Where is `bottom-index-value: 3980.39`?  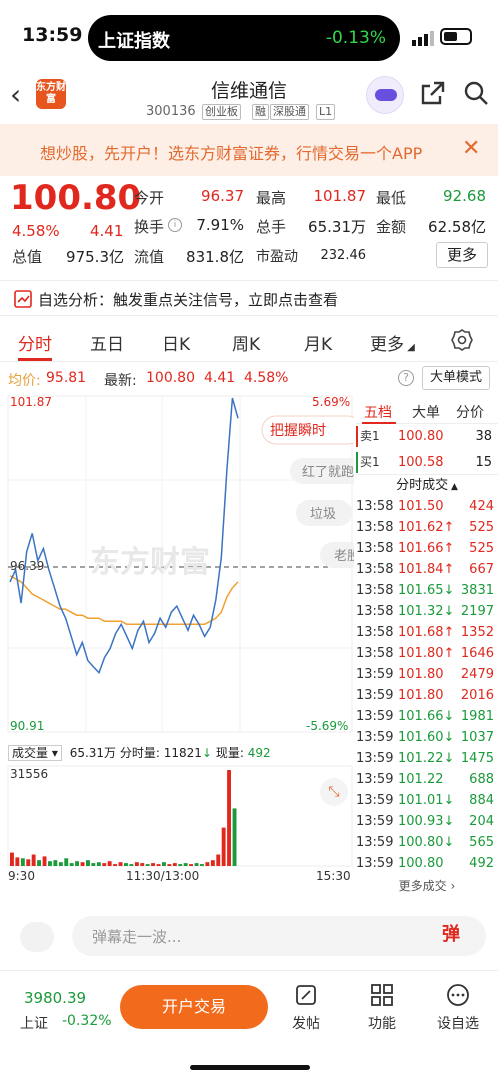
bottom-index-value: 3980.39 is located at coordinates (55, 998).